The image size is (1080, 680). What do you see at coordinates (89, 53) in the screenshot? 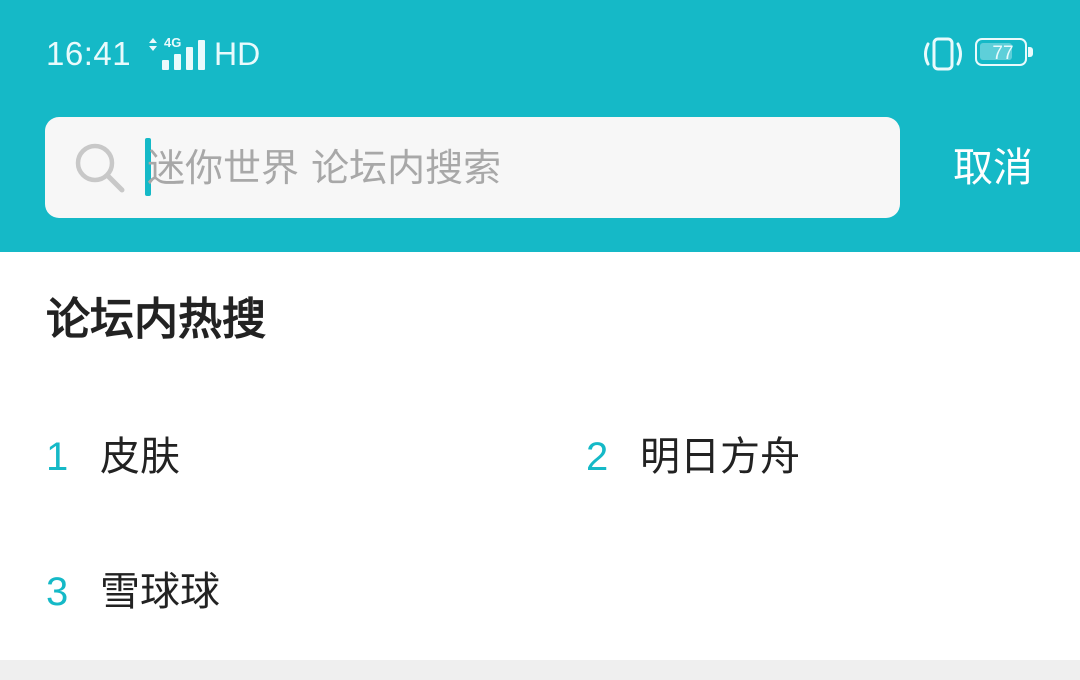
I see `status-time: 16:41` at bounding box center [89, 53].